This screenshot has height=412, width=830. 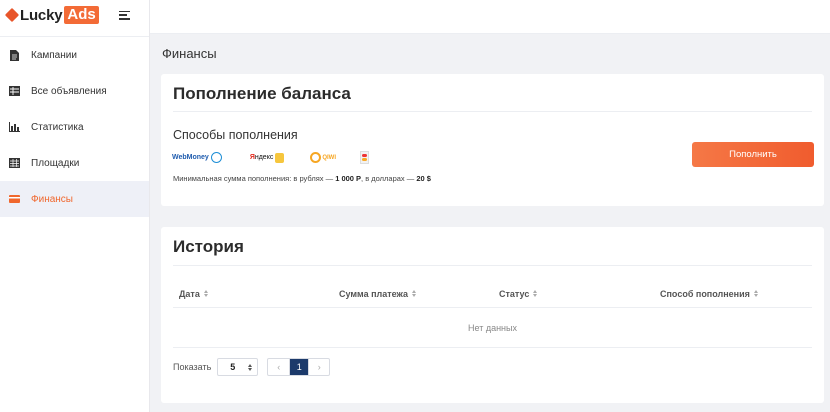 I want to click on yandex-label: Яндекс, so click(x=261, y=157).